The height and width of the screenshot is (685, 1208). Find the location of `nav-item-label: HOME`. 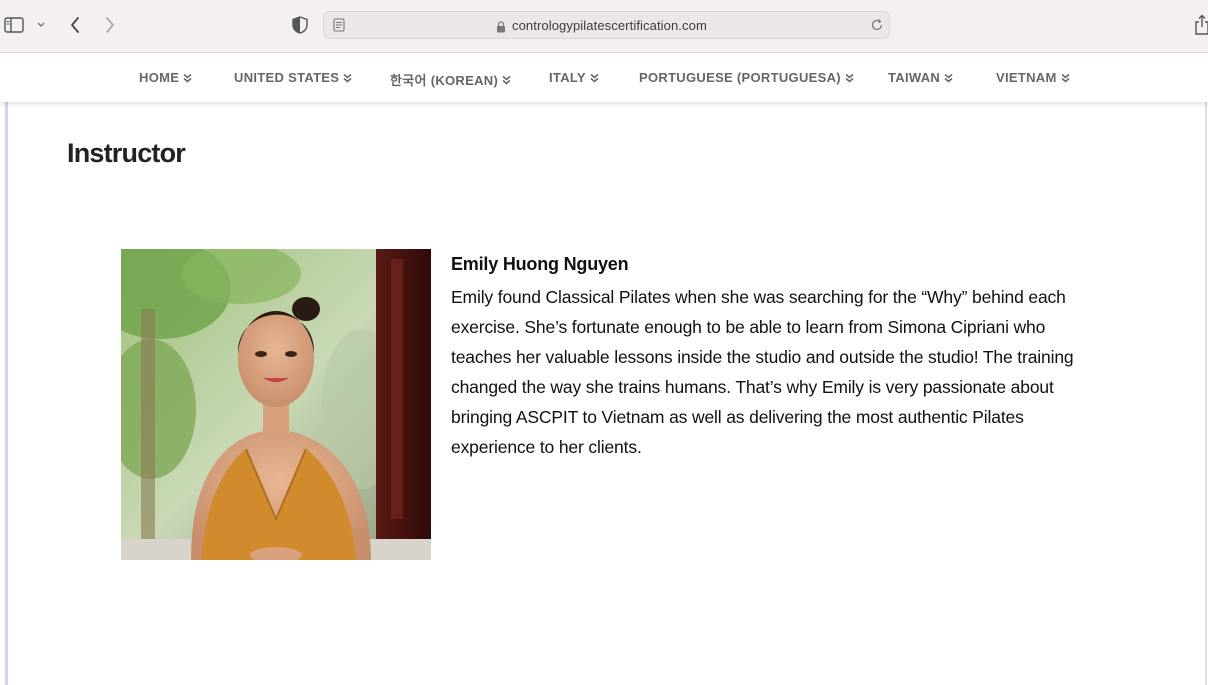

nav-item-label: HOME is located at coordinates (159, 77).